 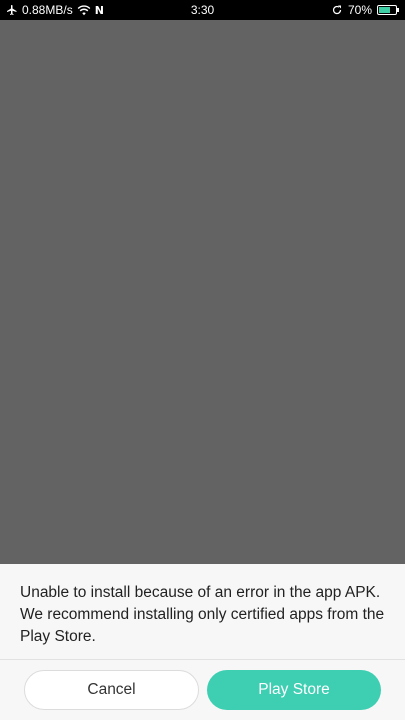 I want to click on status-left: 0.88MB/s N, so click(x=55, y=10).